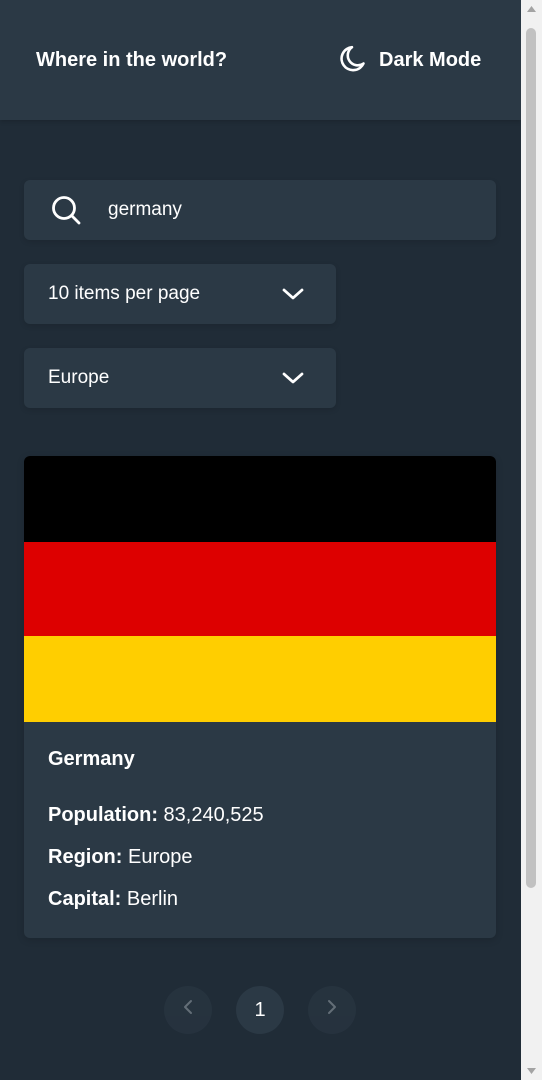 The width and height of the screenshot is (542, 1080). I want to click on region-filter-value: Europe, so click(79, 377).